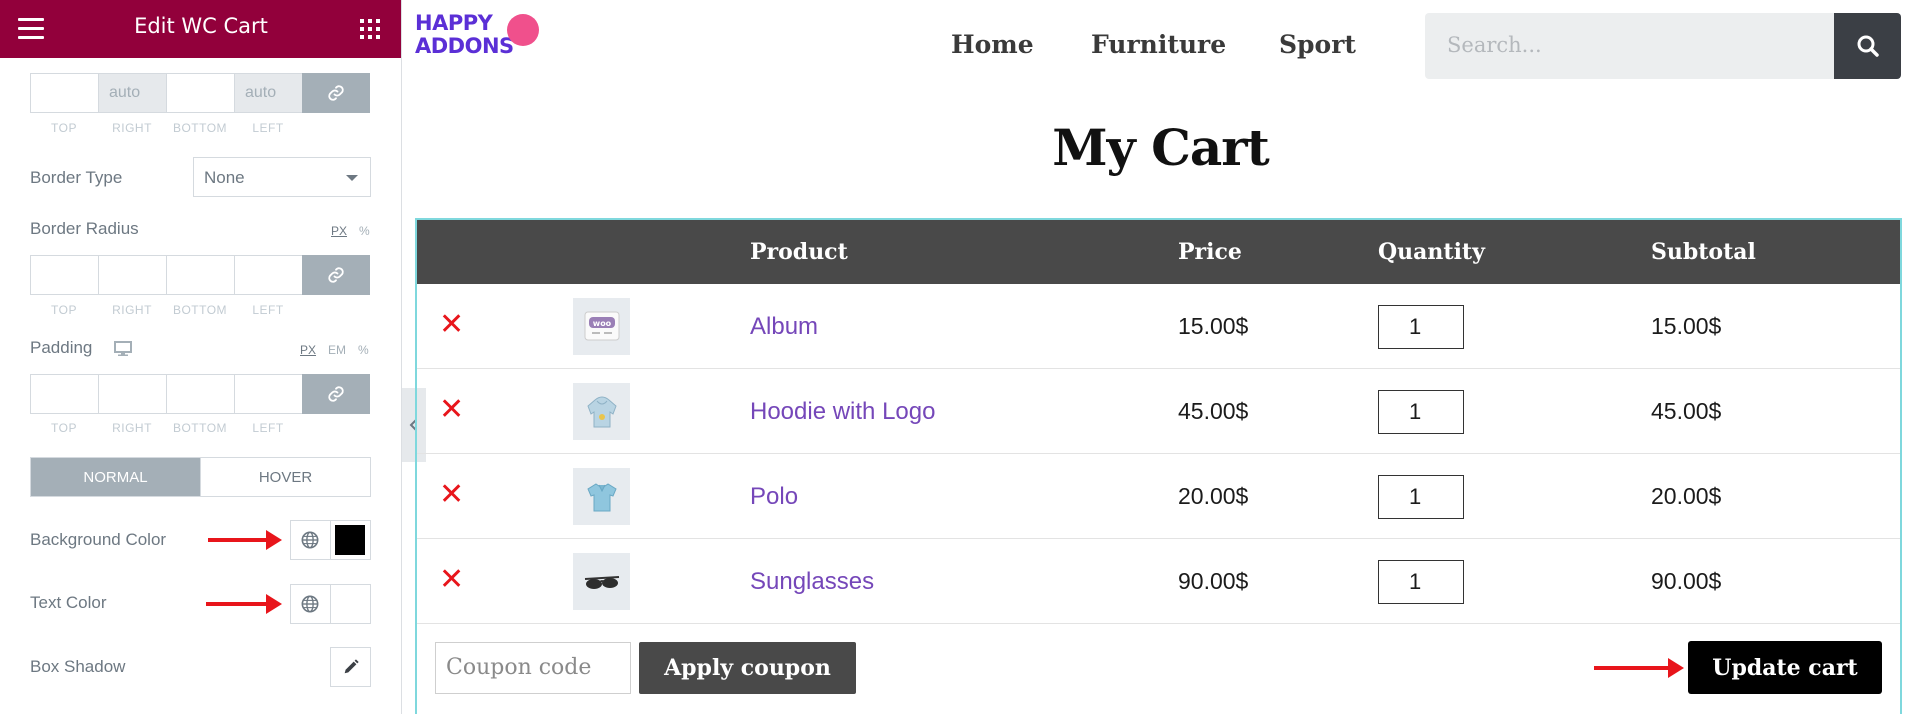 This screenshot has height=714, width=1918. I want to click on margin-bottom-input, so click(200, 93).